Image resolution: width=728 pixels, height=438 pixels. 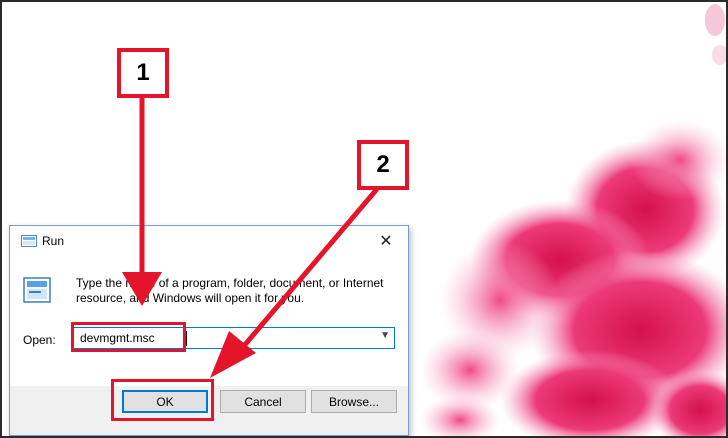 I want to click on dialog-titlebar: Run ✕, so click(x=209, y=241).